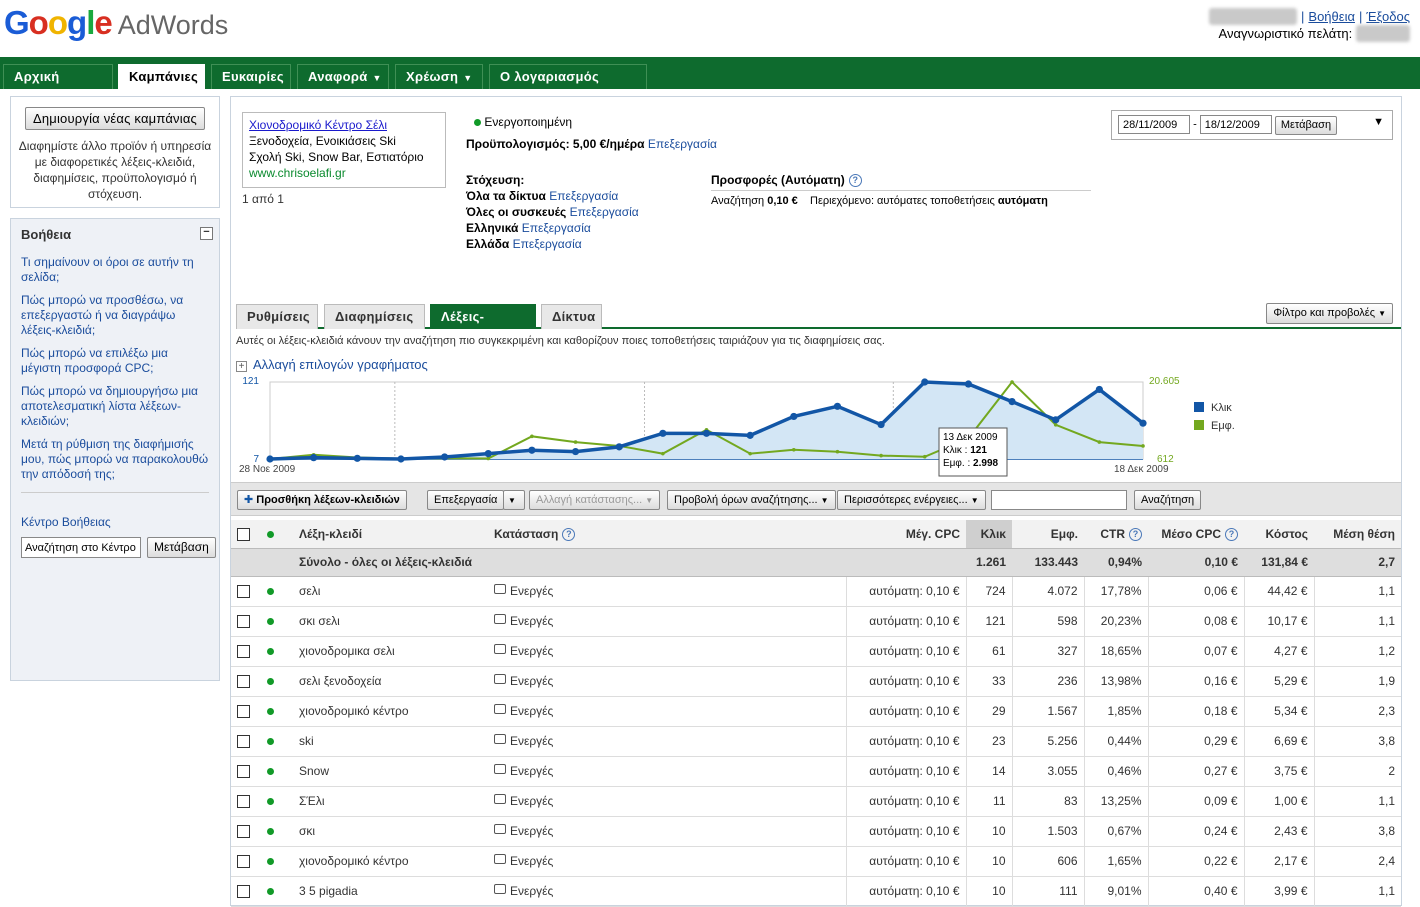  What do you see at coordinates (390, 771) in the screenshot?
I see `keyword-cell: Snow` at bounding box center [390, 771].